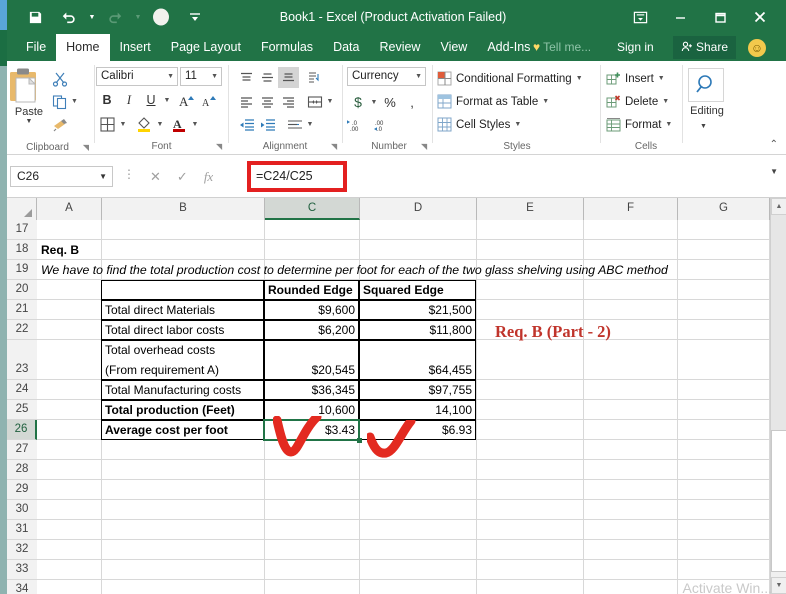  What do you see at coordinates (29, 96) in the screenshot?
I see `paste-button: Paste ▼` at bounding box center [29, 96].